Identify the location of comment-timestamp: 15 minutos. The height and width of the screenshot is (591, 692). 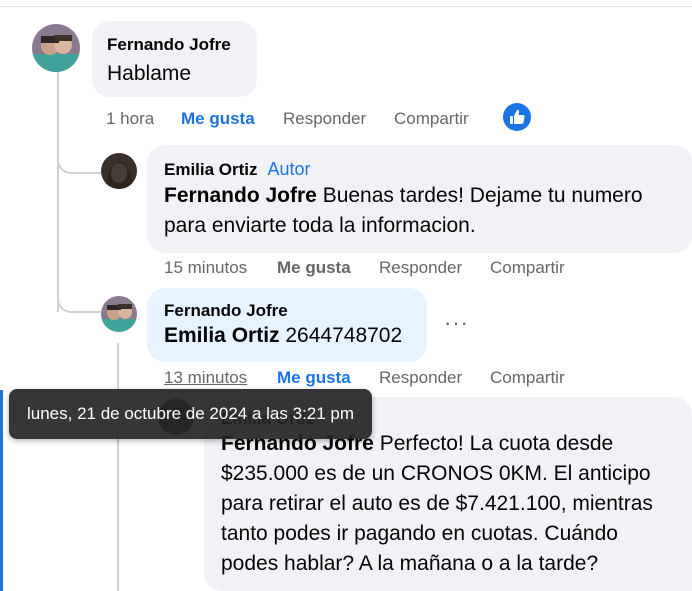
(205, 268).